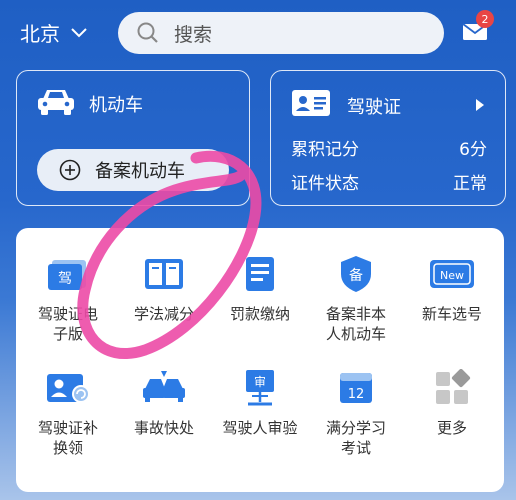 This screenshot has height=500, width=516. Describe the element at coordinates (164, 386) in the screenshot. I see `accident-icon` at that location.